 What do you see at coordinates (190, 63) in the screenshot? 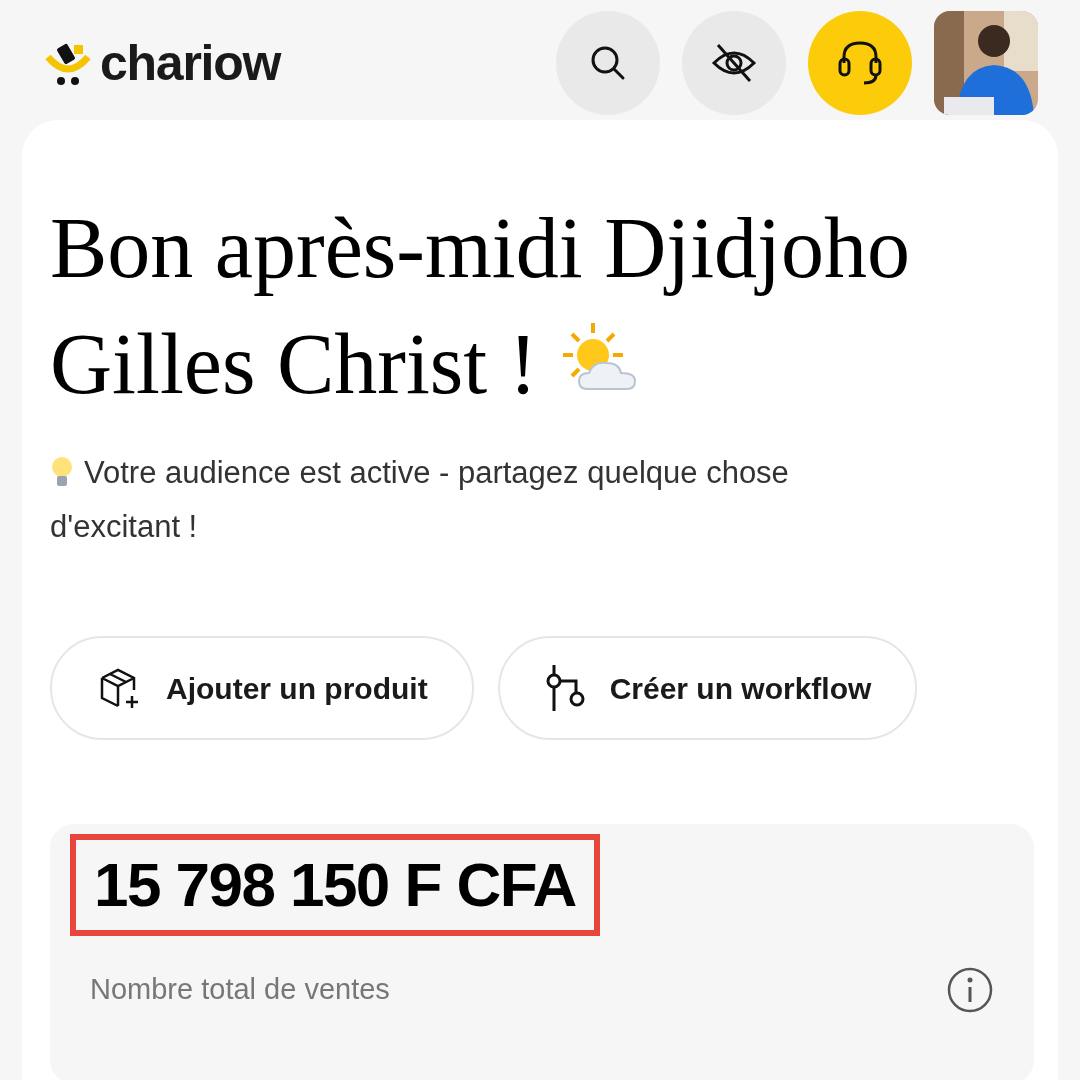
I see `logo-wordmark: chariow` at bounding box center [190, 63].